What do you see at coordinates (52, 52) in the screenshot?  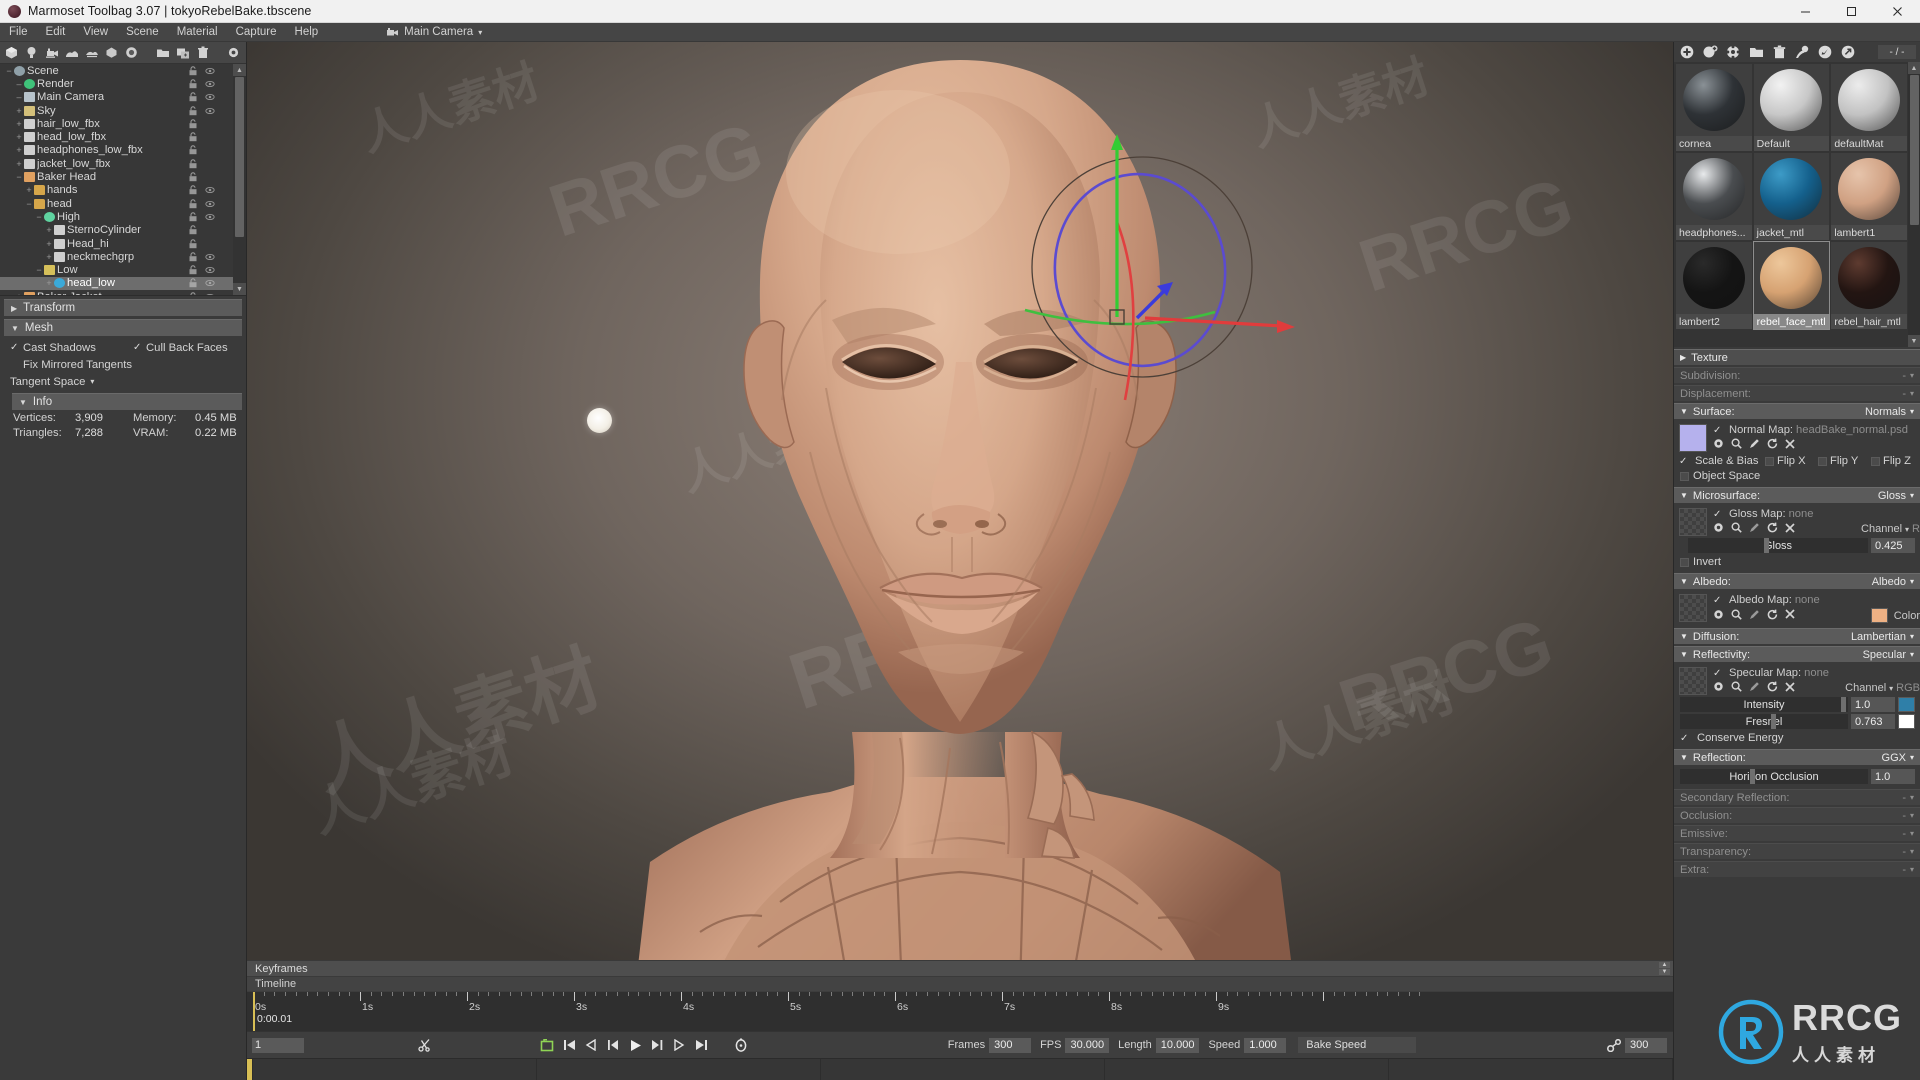 I see `add-camera-icon` at bounding box center [52, 52].